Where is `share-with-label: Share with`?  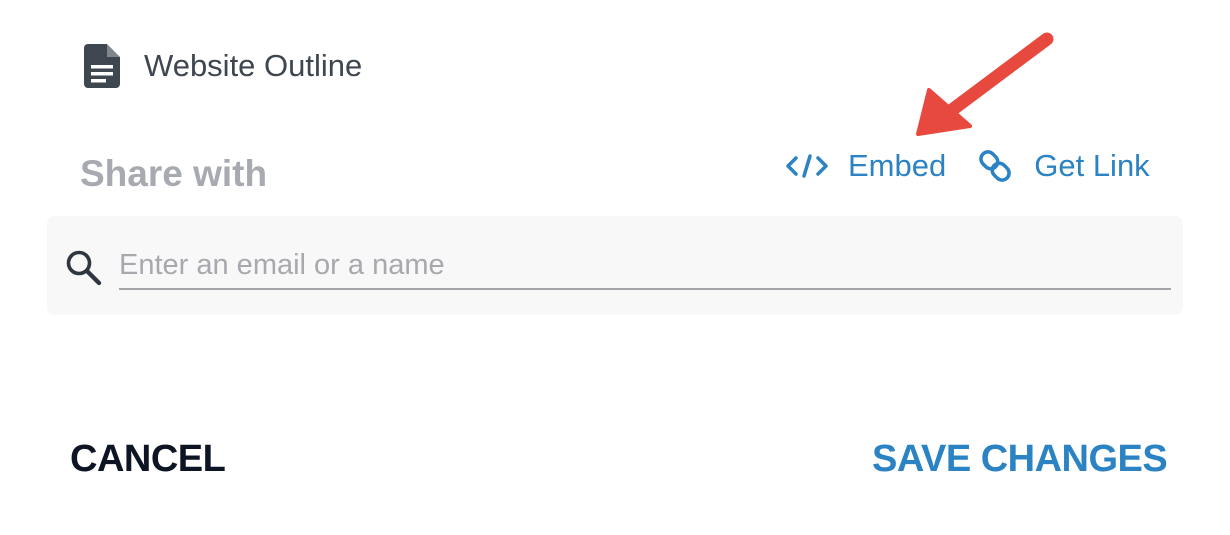
share-with-label: Share with is located at coordinates (174, 173).